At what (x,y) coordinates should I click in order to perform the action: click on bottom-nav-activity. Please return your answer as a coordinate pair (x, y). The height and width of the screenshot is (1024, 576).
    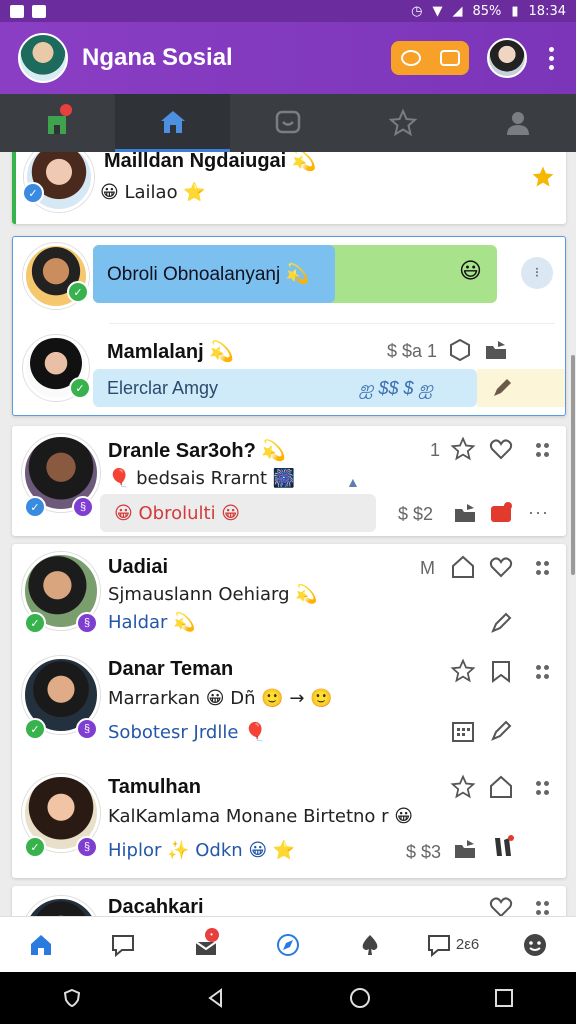
    Looking at the image, I should click on (370, 945).